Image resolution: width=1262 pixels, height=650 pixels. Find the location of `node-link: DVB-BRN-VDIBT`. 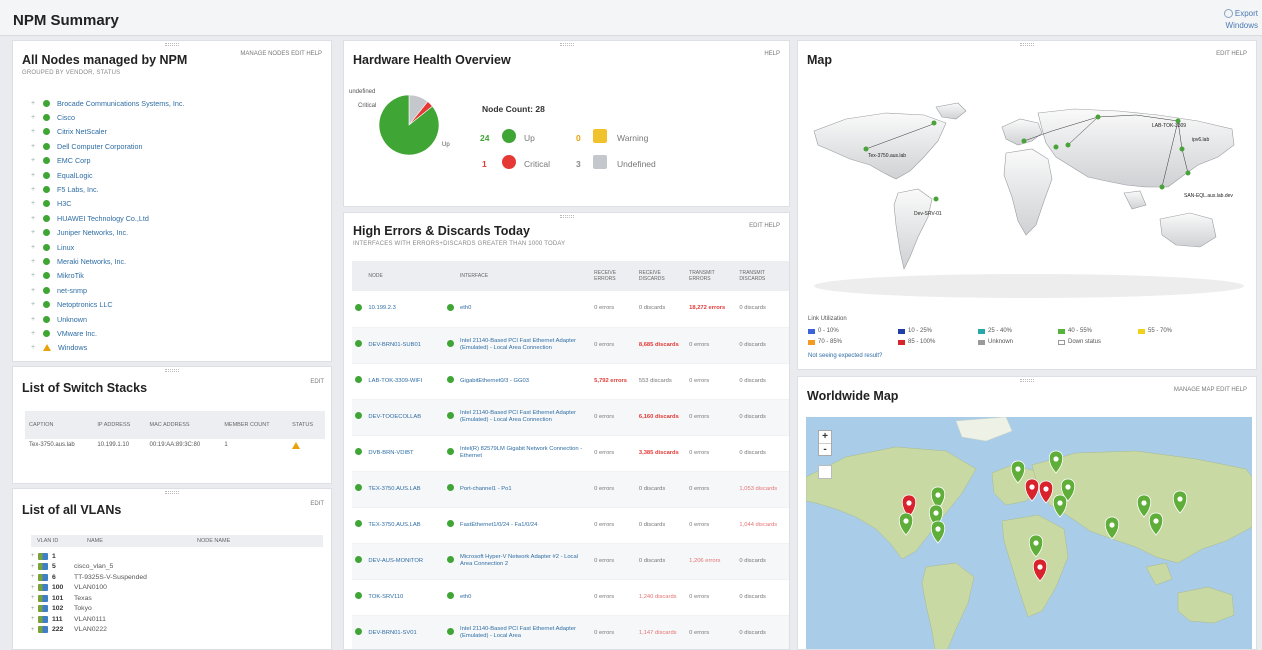

node-link: DVB-BRN-VDIBT is located at coordinates (404, 453).